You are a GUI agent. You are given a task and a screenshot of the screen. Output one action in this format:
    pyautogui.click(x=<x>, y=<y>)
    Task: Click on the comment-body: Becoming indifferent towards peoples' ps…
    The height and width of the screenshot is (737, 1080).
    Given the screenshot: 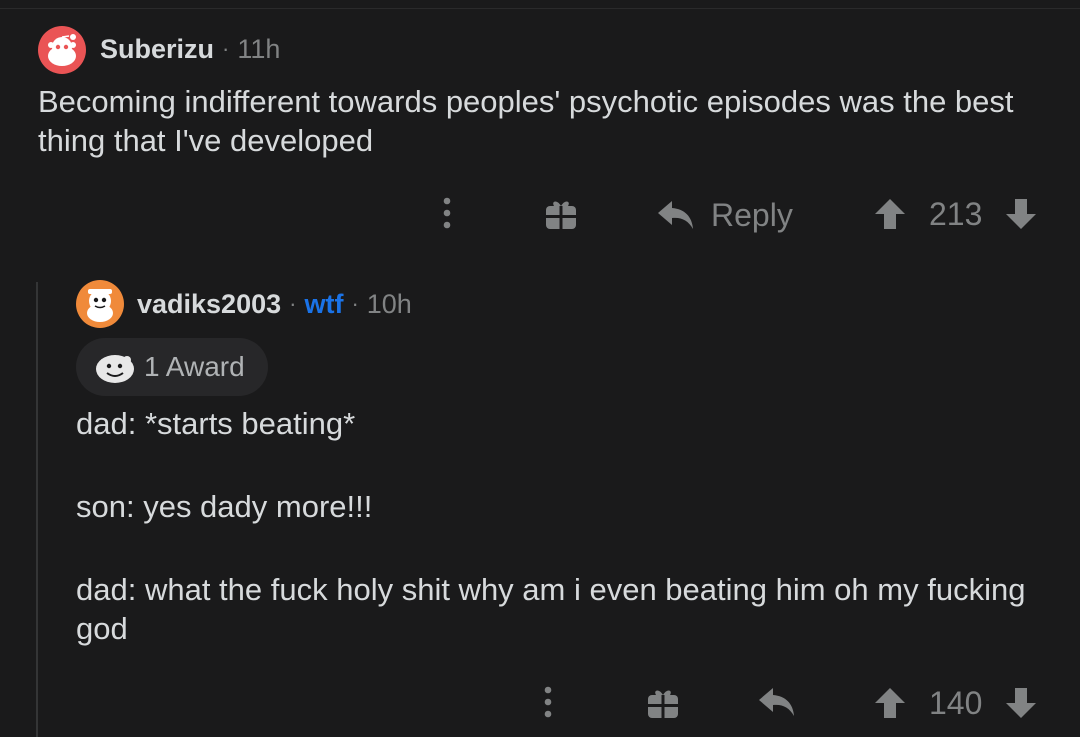 What is the action you would take?
    pyautogui.click(x=526, y=121)
    